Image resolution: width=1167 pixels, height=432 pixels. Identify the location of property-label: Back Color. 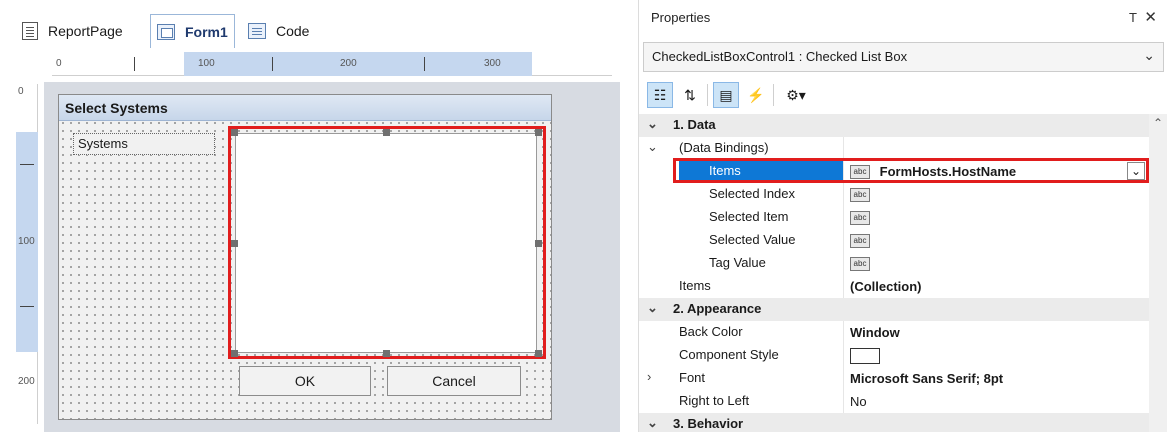
(711, 331).